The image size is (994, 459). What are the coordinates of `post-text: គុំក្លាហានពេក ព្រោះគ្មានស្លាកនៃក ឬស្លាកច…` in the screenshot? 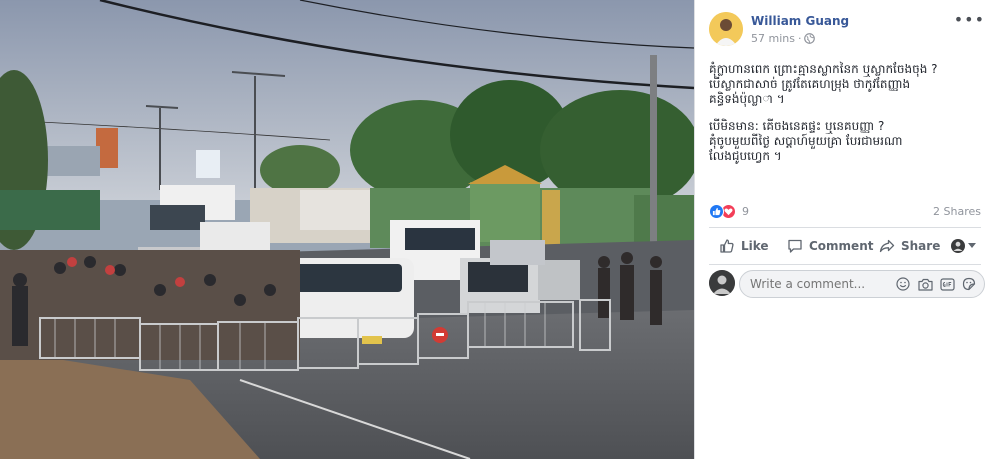 It's located at (844, 119).